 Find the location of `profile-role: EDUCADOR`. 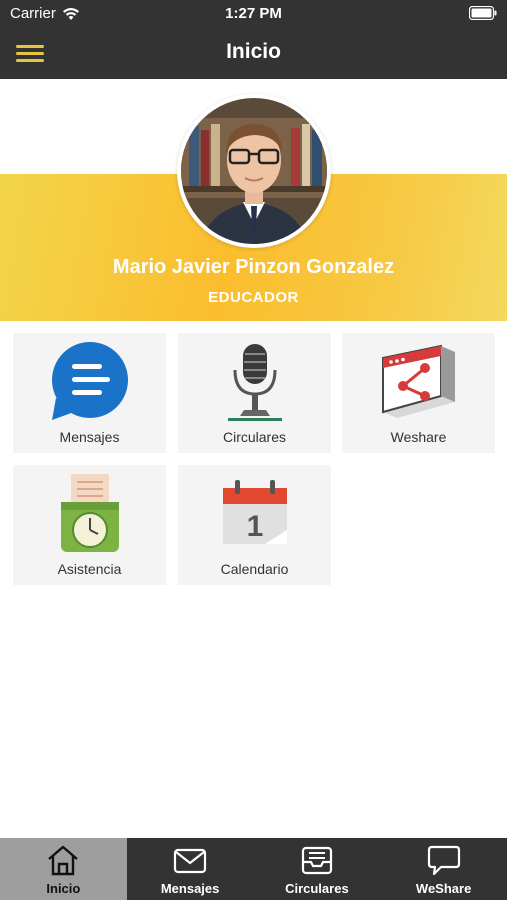

profile-role: EDUCADOR is located at coordinates (253, 297).